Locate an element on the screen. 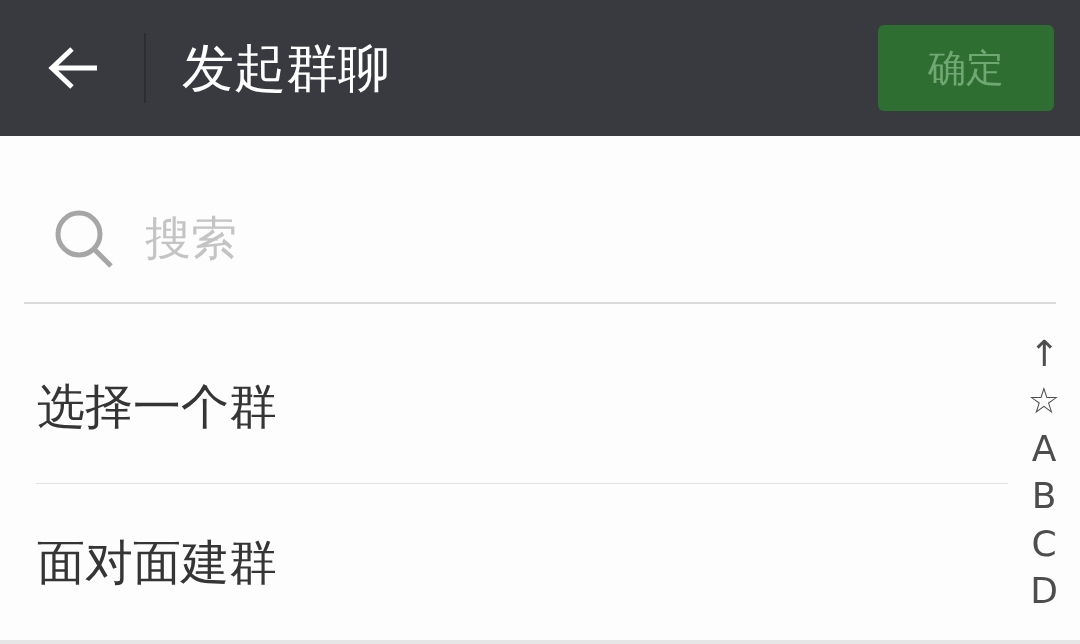 The image size is (1080, 644). menu-item: 选择一个群 is located at coordinates (157, 406).